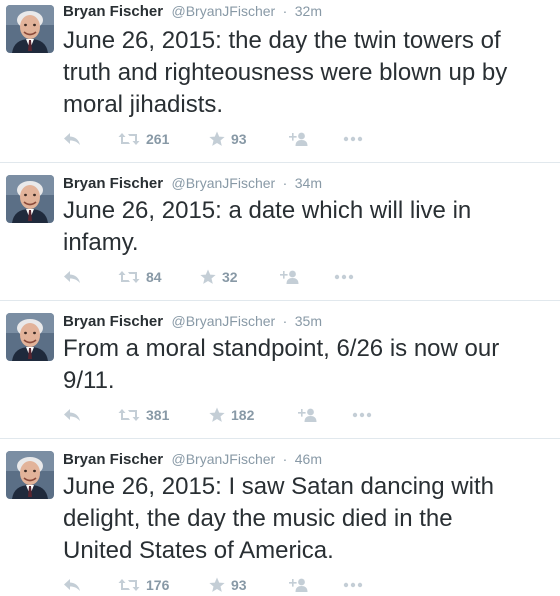 This screenshot has width=560, height=596. I want to click on favorite-button: 182, so click(231, 415).